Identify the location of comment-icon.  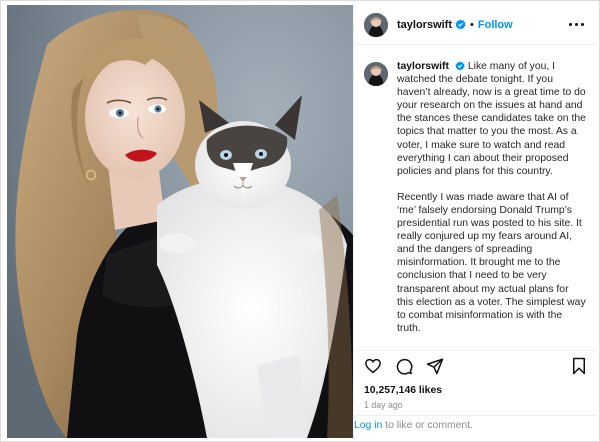
(404, 366).